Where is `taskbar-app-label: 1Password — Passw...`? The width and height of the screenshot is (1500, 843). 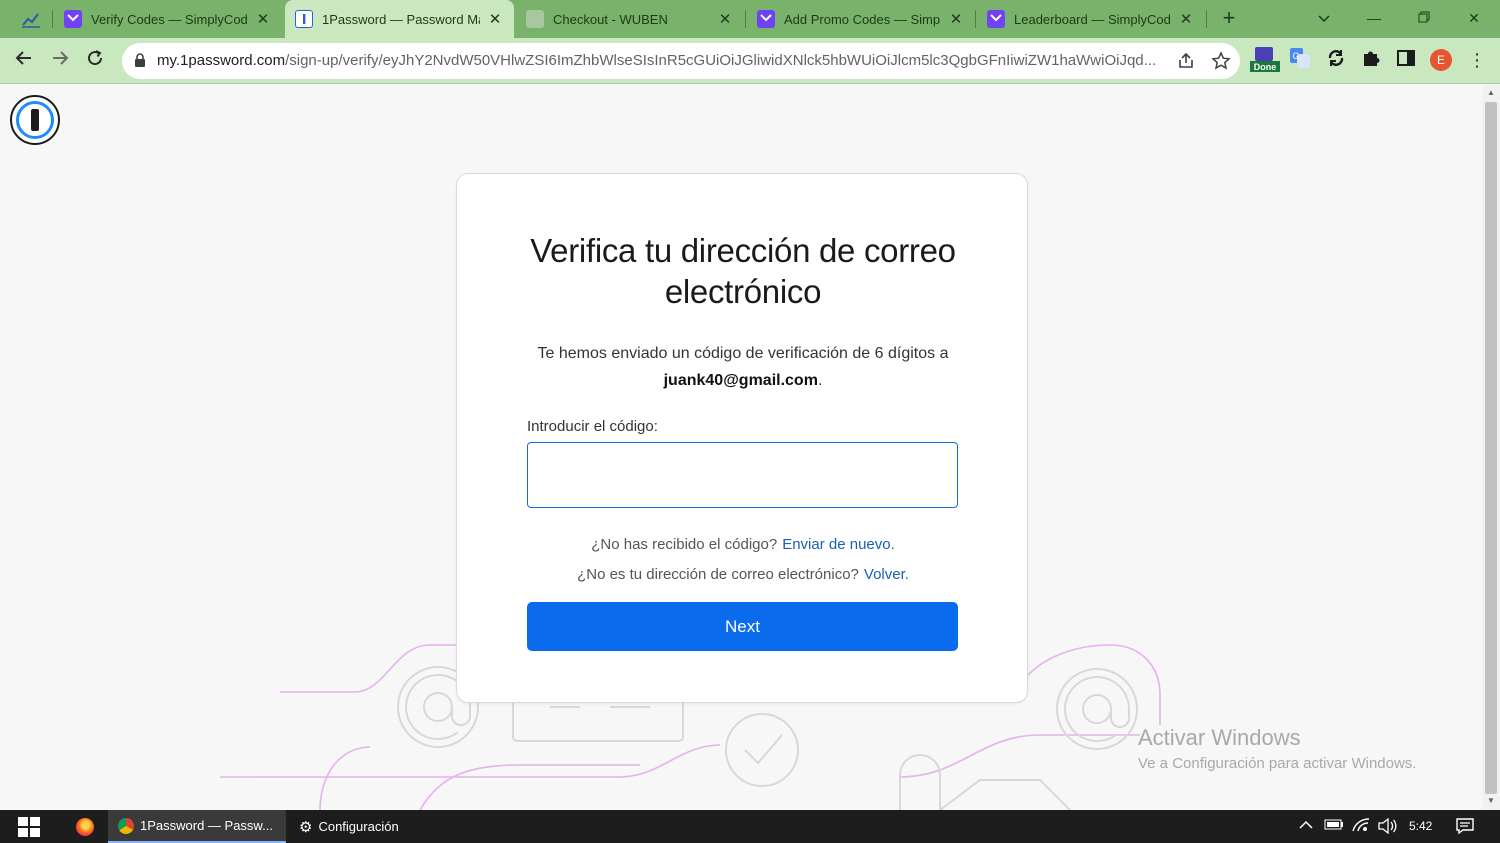 taskbar-app-label: 1Password — Passw... is located at coordinates (206, 825).